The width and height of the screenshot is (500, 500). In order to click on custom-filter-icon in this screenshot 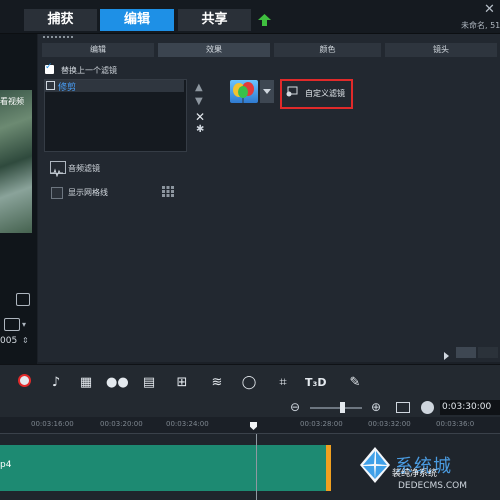, I will do `click(292, 91)`.